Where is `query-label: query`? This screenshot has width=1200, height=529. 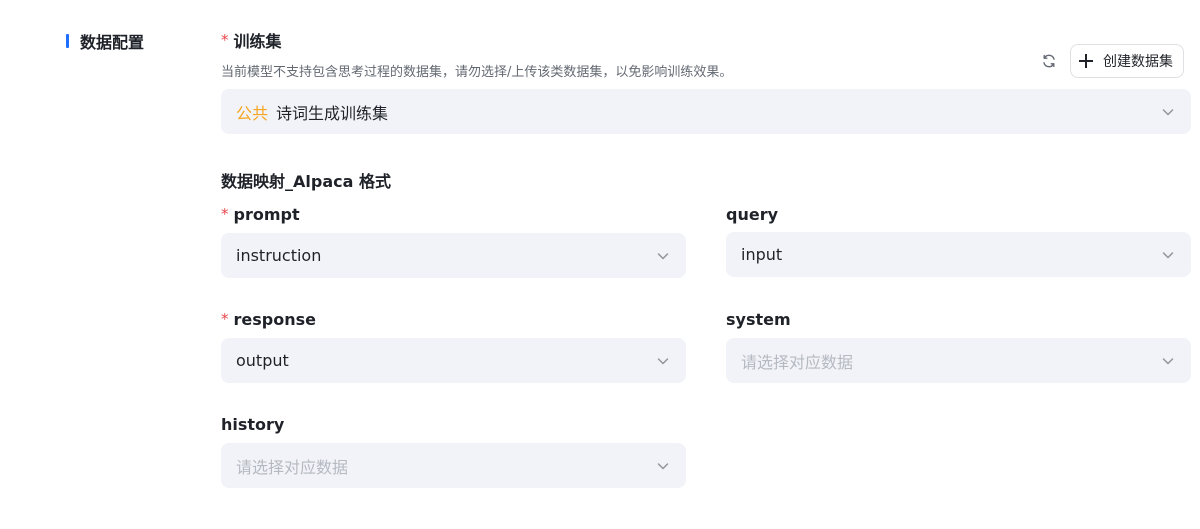 query-label: query is located at coordinates (752, 214).